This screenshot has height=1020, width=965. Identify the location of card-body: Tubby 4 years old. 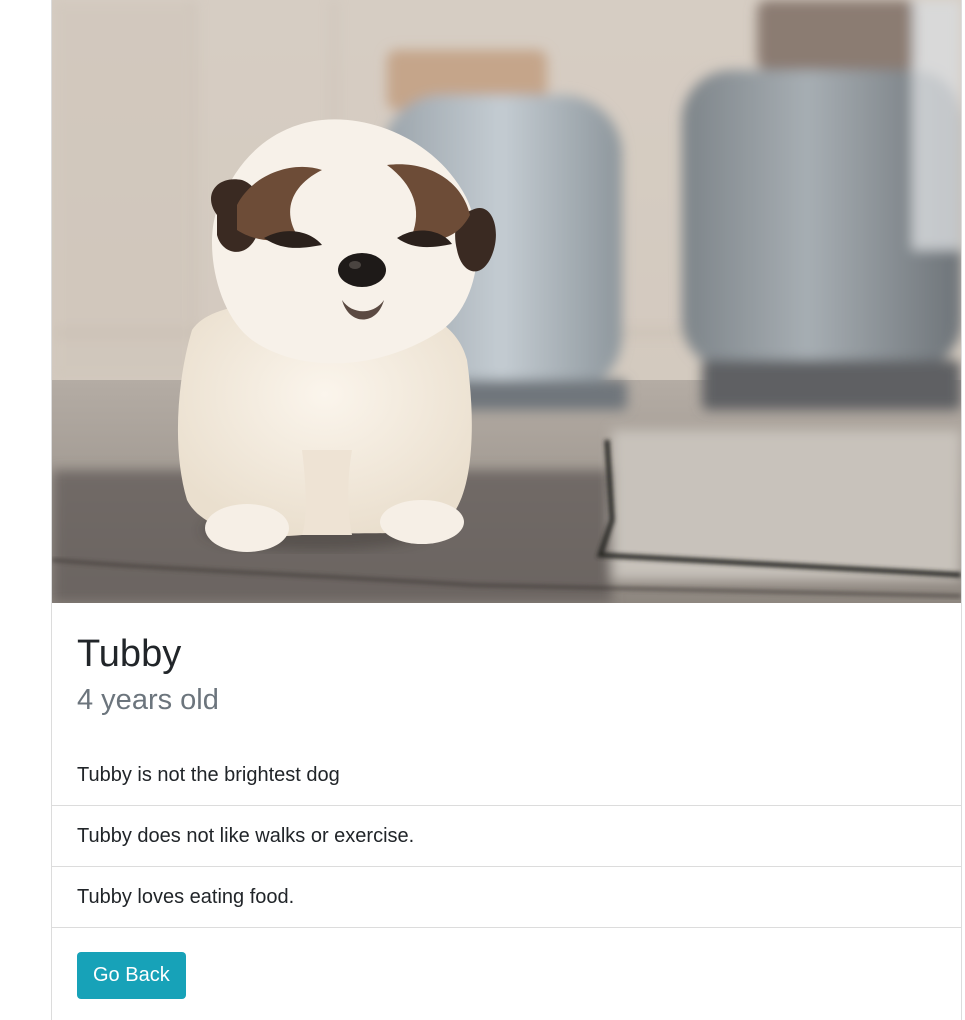
(507, 674).